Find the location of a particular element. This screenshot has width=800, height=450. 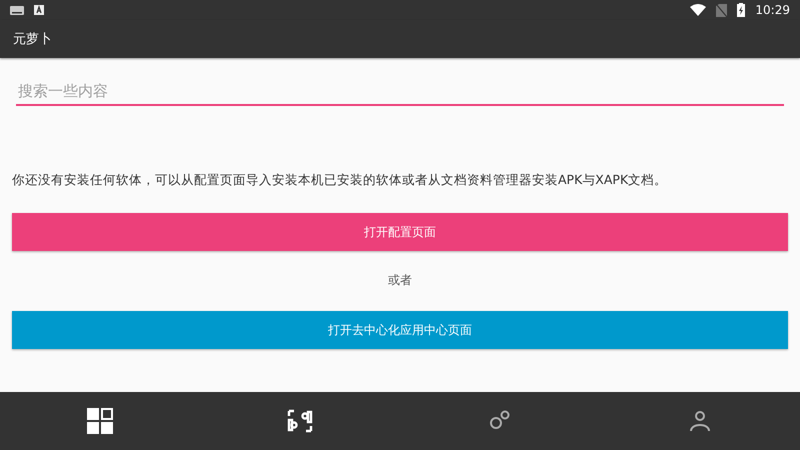

battery-charging-icon is located at coordinates (741, 10).